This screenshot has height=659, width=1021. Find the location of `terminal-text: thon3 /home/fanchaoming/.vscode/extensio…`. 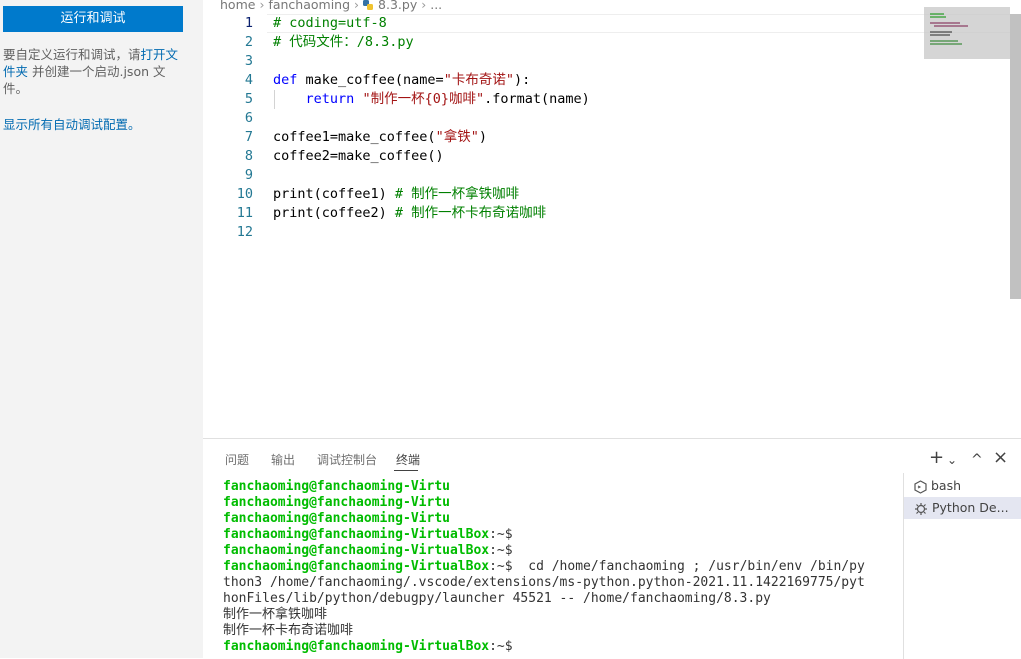

terminal-text: thon3 /home/fanchaoming/.vscode/extensio… is located at coordinates (544, 582).